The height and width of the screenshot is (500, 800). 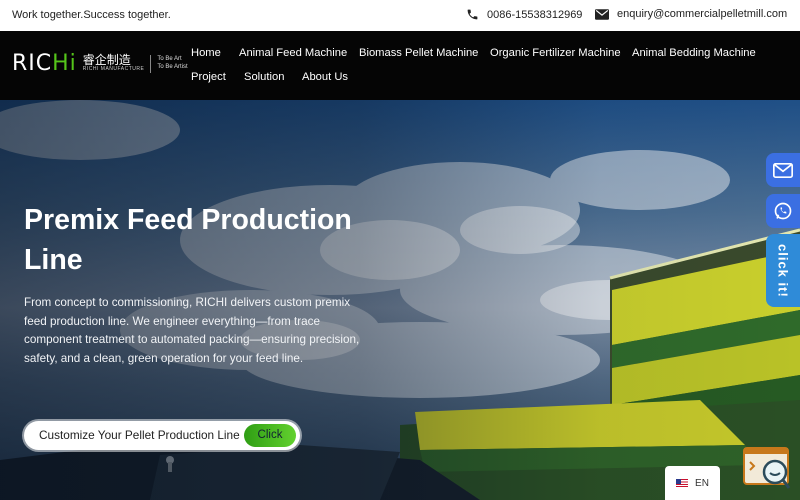 I want to click on logo-slogan-2: To Be Artist, so click(x=172, y=66).